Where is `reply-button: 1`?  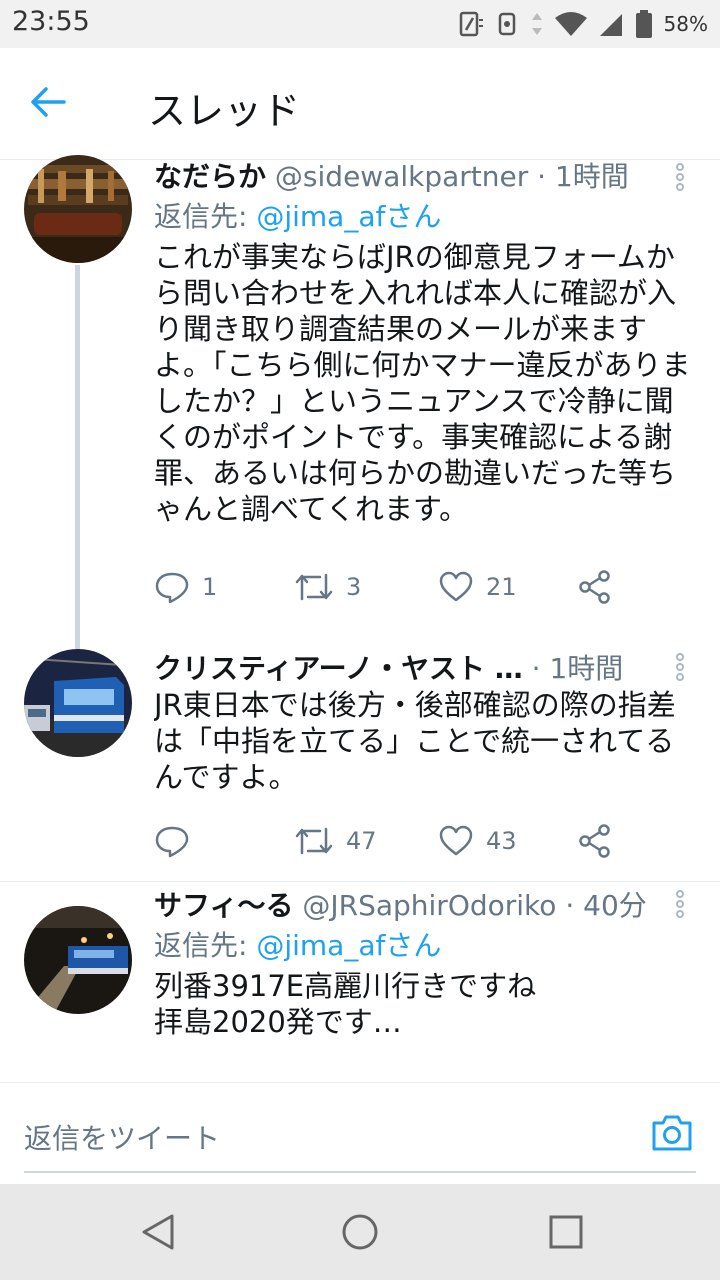 reply-button: 1 is located at coordinates (185, 587).